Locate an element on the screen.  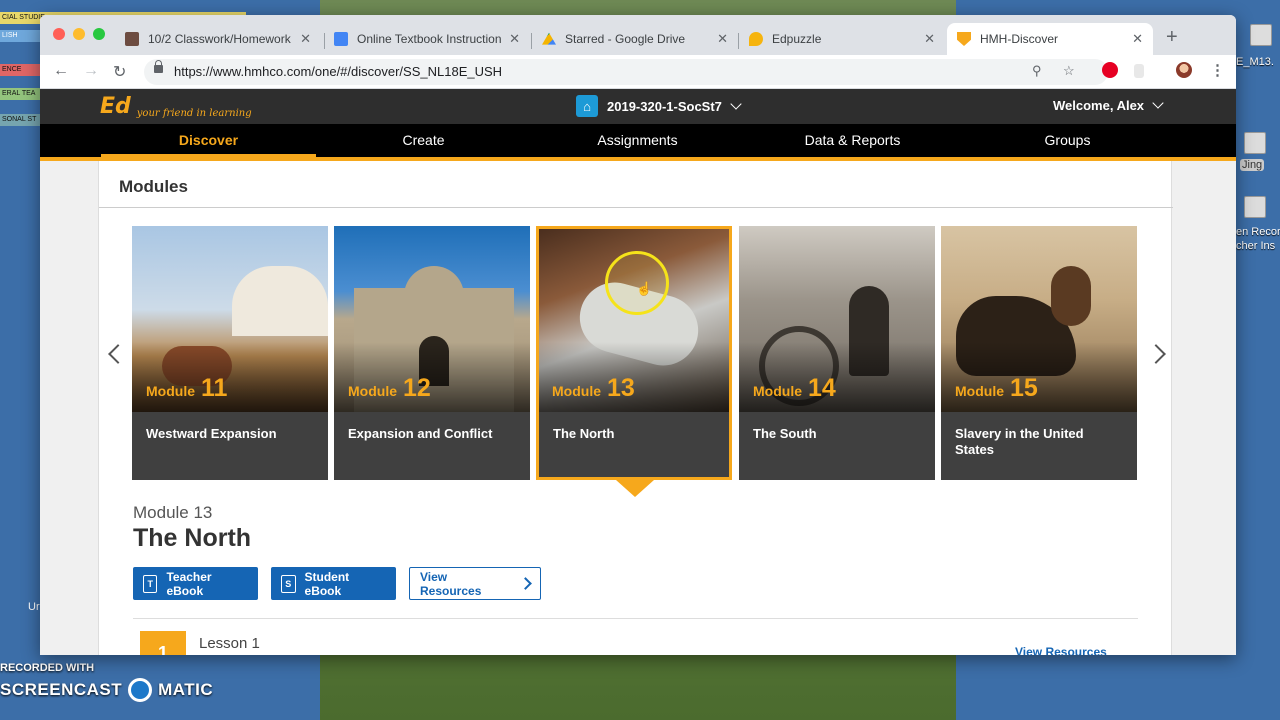
logo-text: Ed is located at coordinates (115, 106).